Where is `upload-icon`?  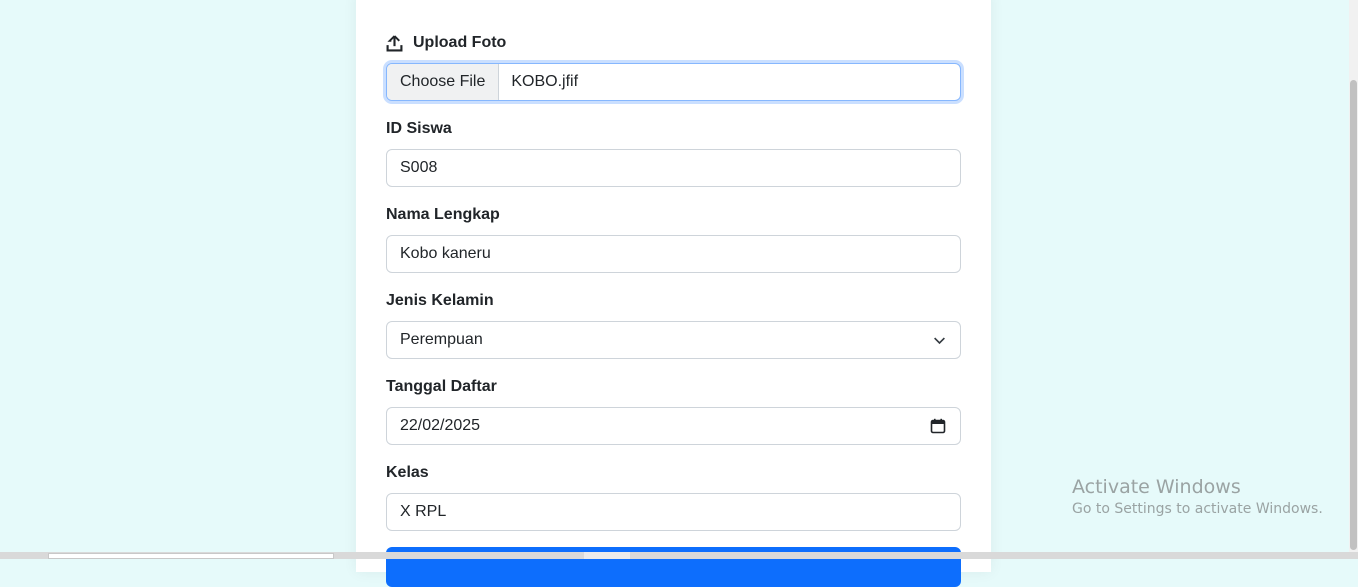
upload-icon is located at coordinates (394, 43).